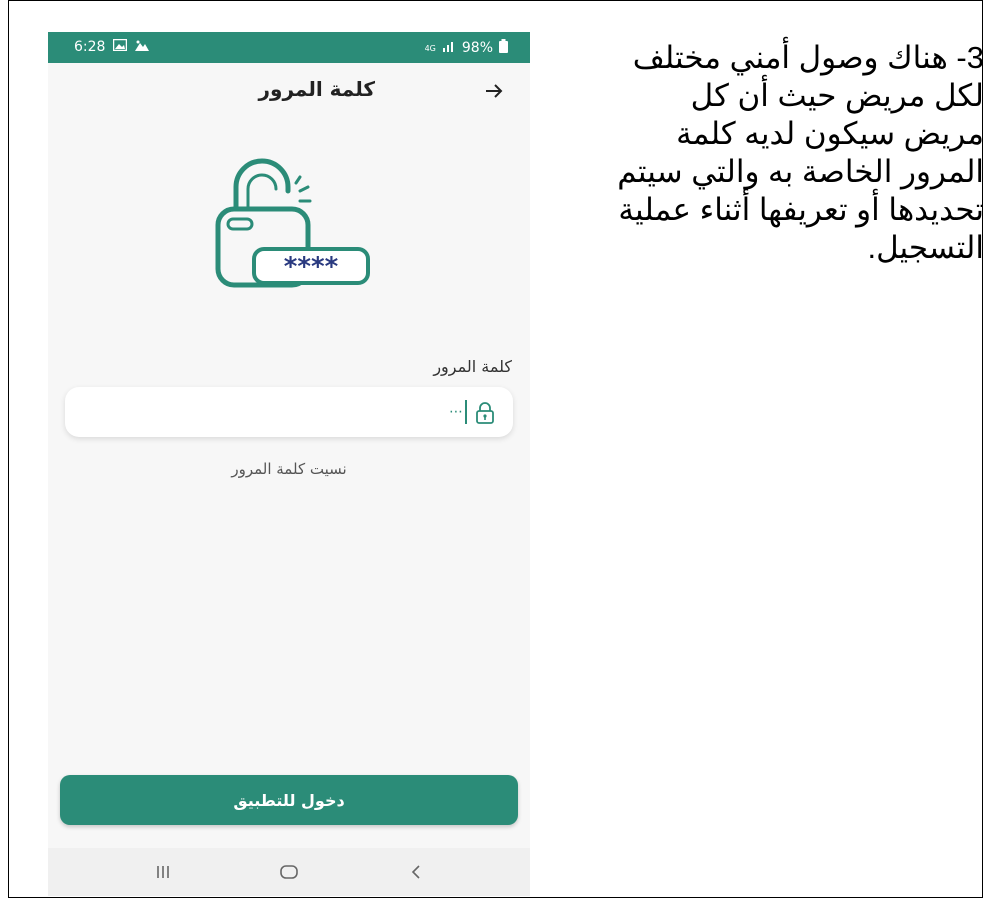 This screenshot has height=901, width=984. I want to click on gallery-icon, so click(120, 46).